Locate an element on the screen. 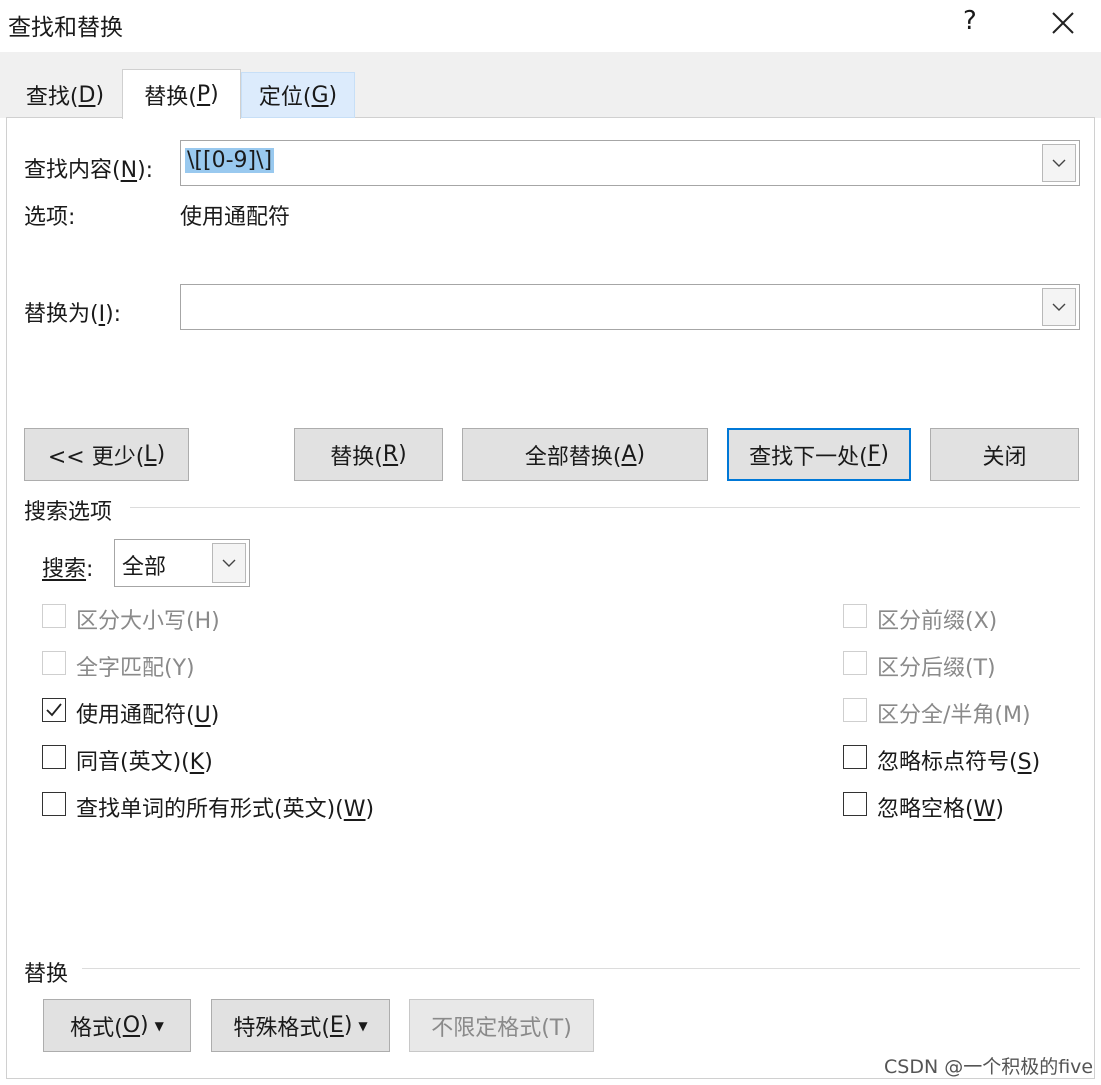 This screenshot has width=1101, height=1085. replace-with-dropdown is located at coordinates (1059, 307).